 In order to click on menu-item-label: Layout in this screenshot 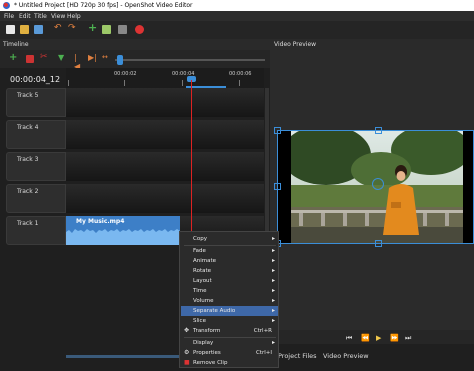, I will do `click(202, 281)`.